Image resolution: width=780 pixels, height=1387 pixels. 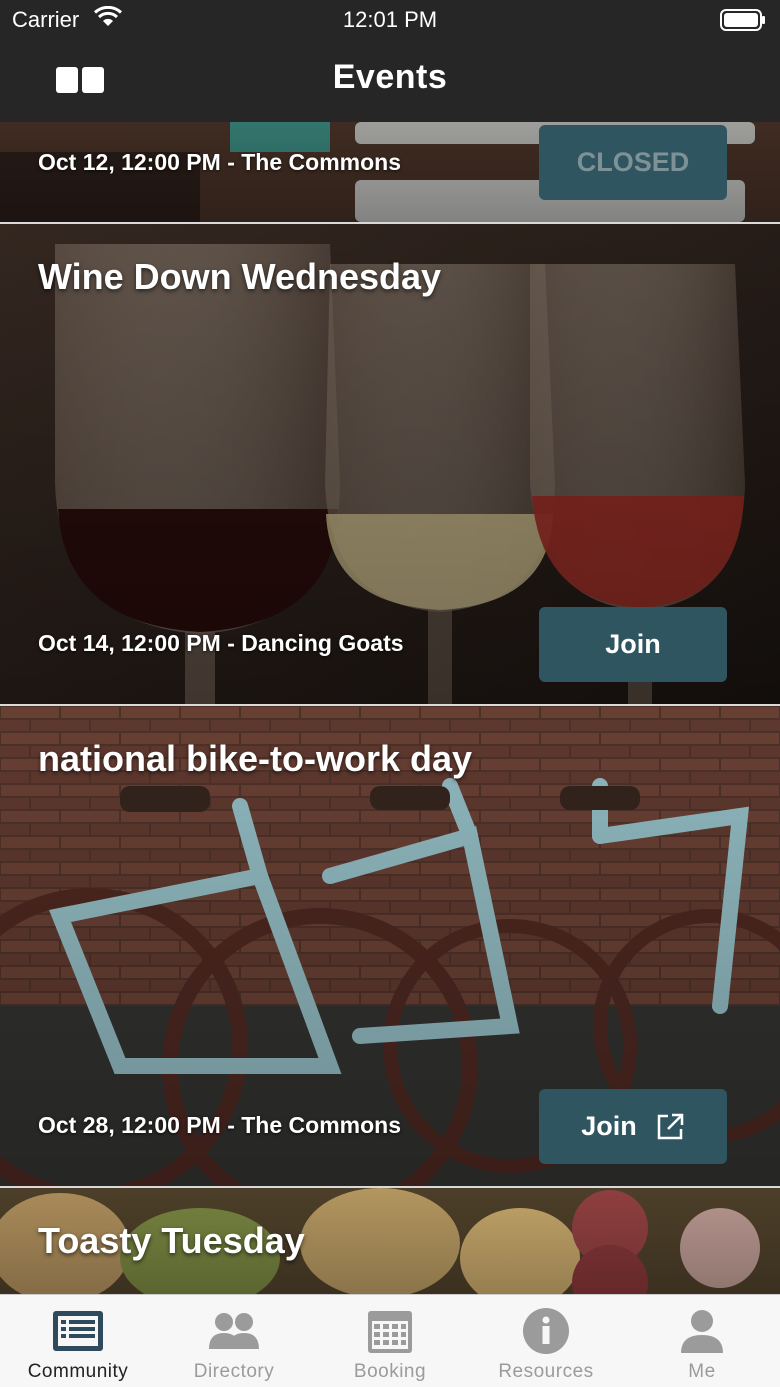 What do you see at coordinates (240, 276) in the screenshot?
I see `event-title: Wine Down Wednesday` at bounding box center [240, 276].